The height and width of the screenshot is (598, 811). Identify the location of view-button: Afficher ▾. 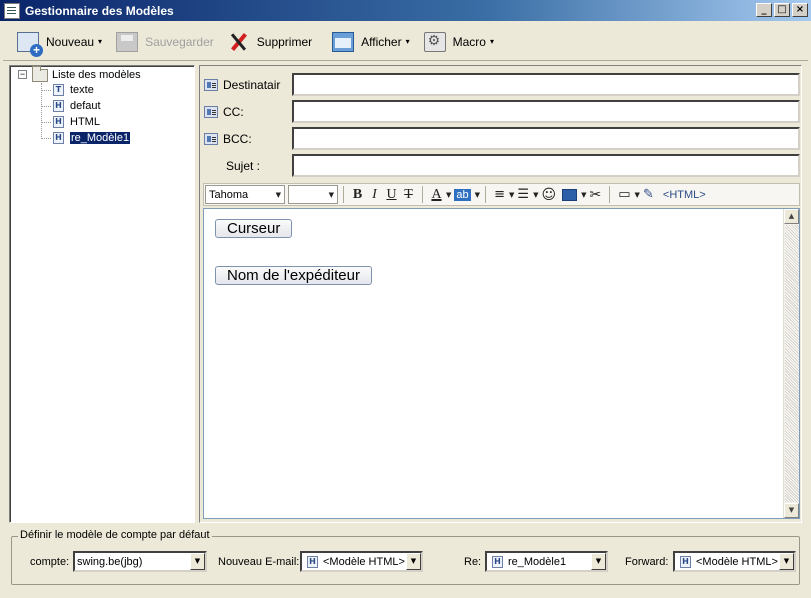
(370, 42).